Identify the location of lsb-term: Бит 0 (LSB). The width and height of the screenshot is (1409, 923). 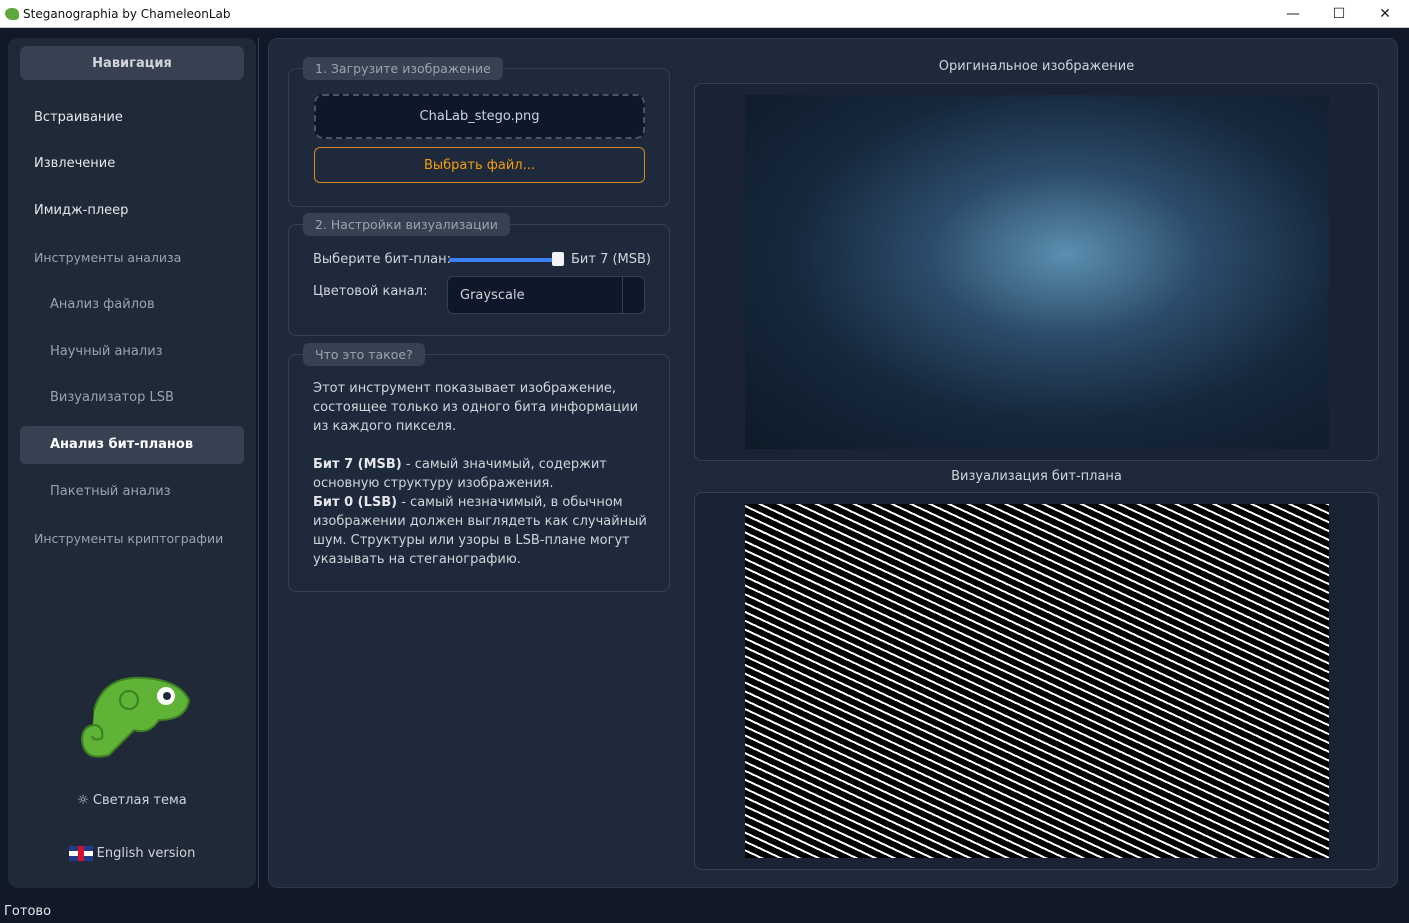
(355, 502).